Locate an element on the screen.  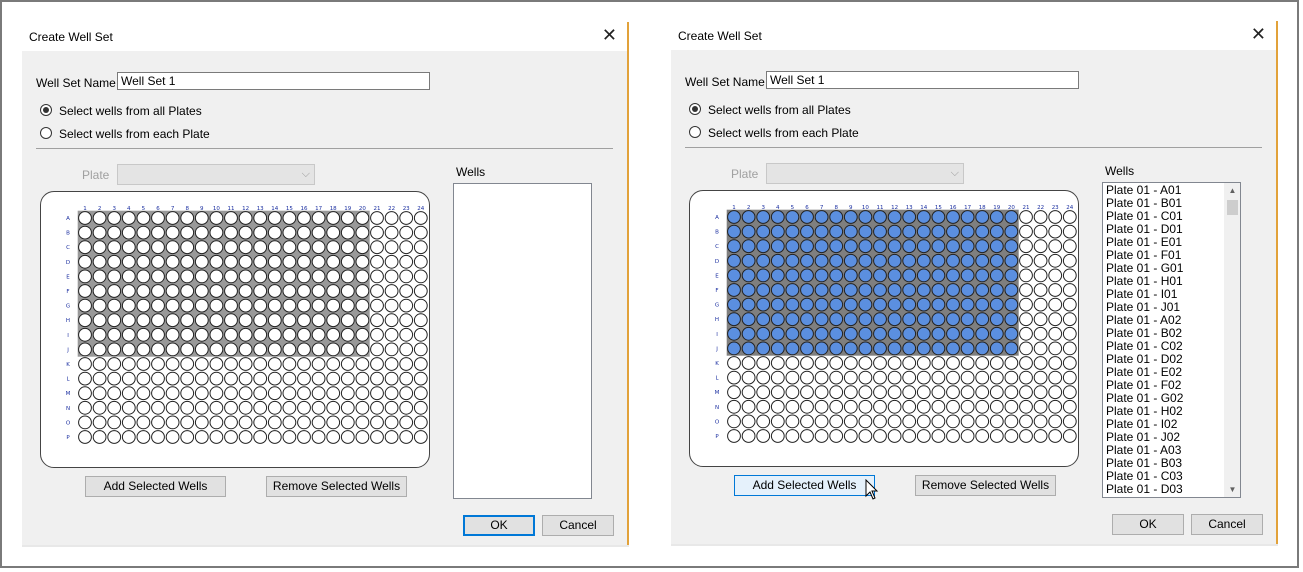
well-F24 is located at coordinates (420, 291).